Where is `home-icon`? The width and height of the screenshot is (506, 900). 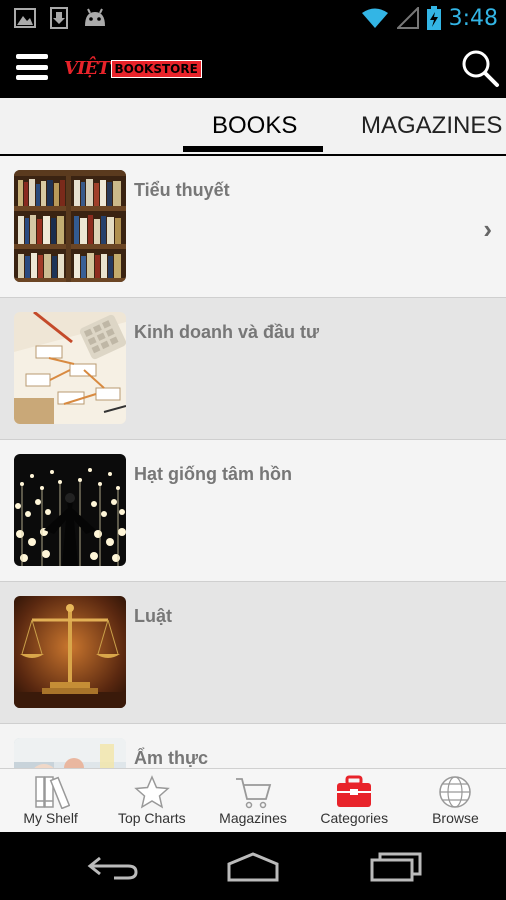
home-icon is located at coordinates (253, 867).